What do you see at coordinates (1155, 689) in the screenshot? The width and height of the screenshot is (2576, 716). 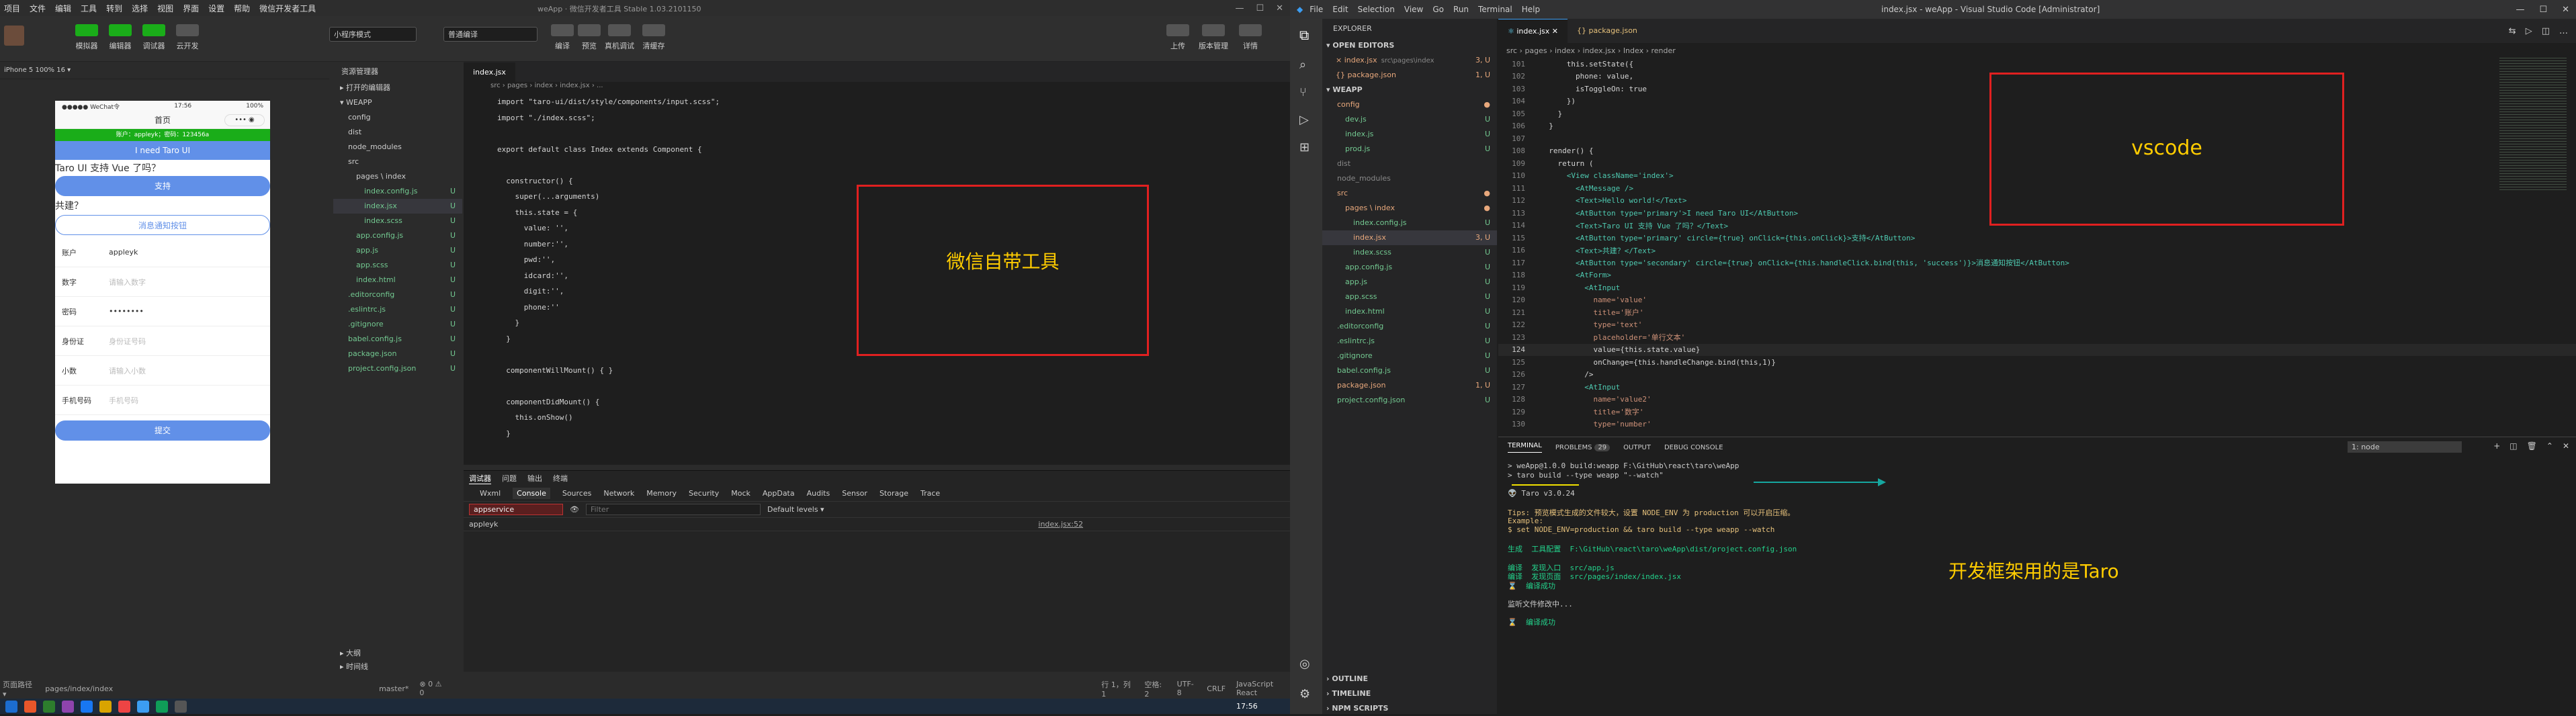 I see `indentation: 空格: 2` at bounding box center [1155, 689].